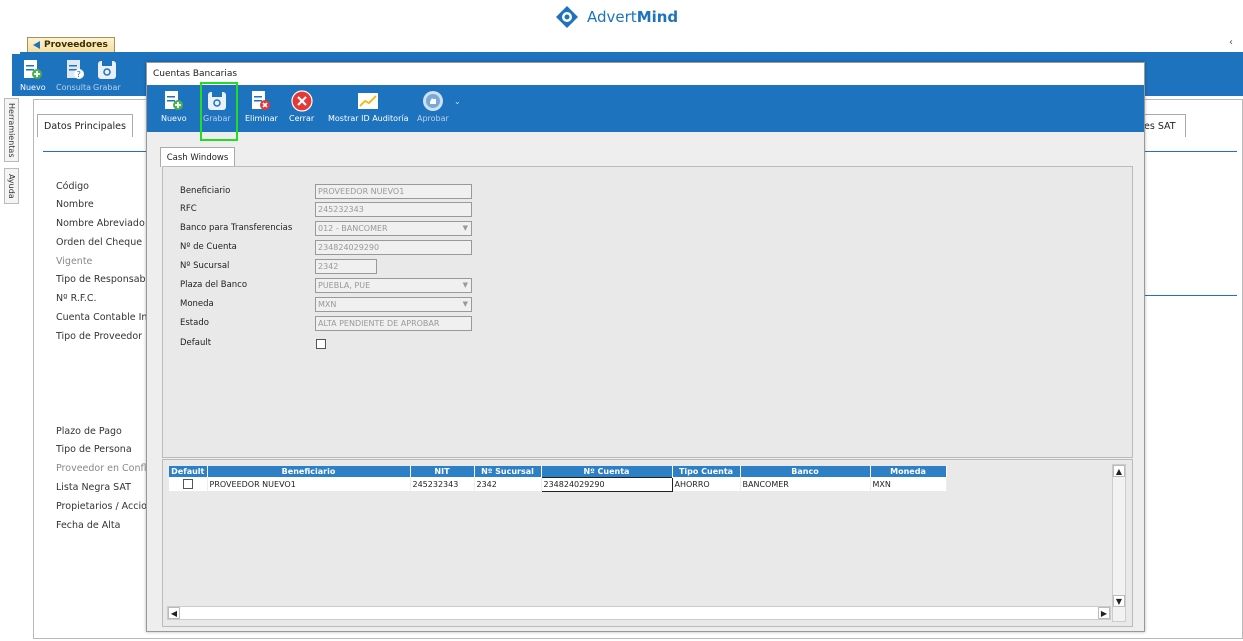  Describe the element at coordinates (94, 449) in the screenshot. I see `field-label: Tipo de Persona` at that location.